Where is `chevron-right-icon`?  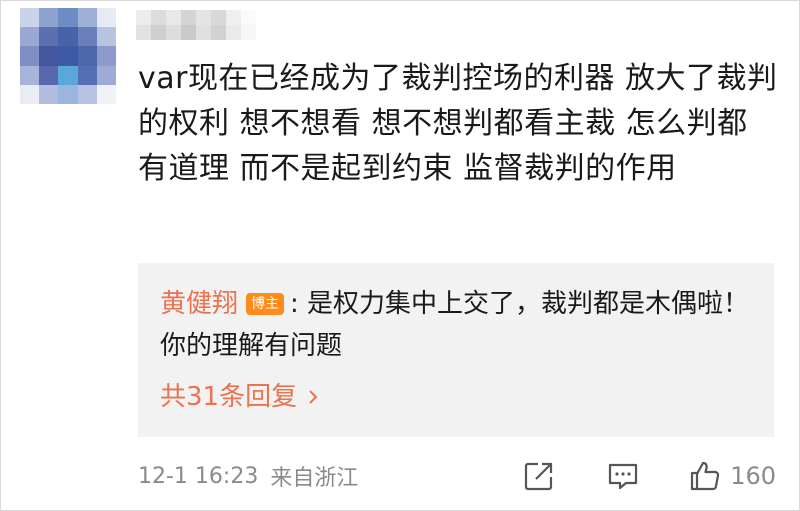
chevron-right-icon is located at coordinates (313, 397).